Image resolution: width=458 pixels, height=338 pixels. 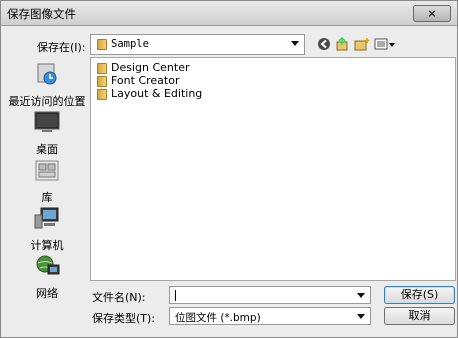 I want to click on recent-places-icon, so click(x=47, y=74).